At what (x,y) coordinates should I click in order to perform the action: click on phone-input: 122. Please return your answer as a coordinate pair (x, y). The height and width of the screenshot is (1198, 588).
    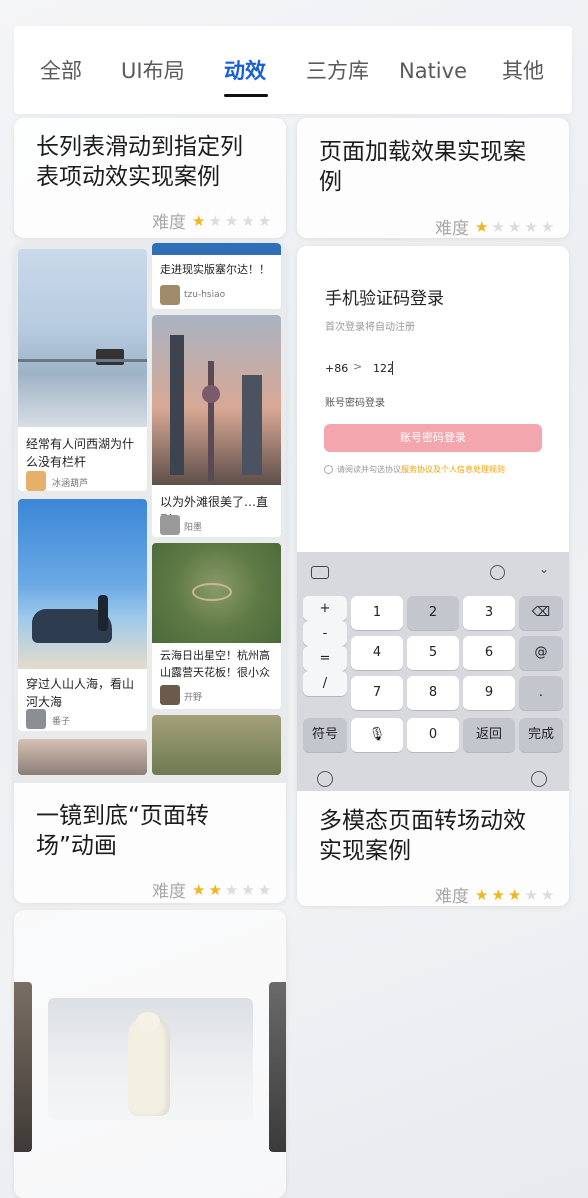
    Looking at the image, I should click on (383, 368).